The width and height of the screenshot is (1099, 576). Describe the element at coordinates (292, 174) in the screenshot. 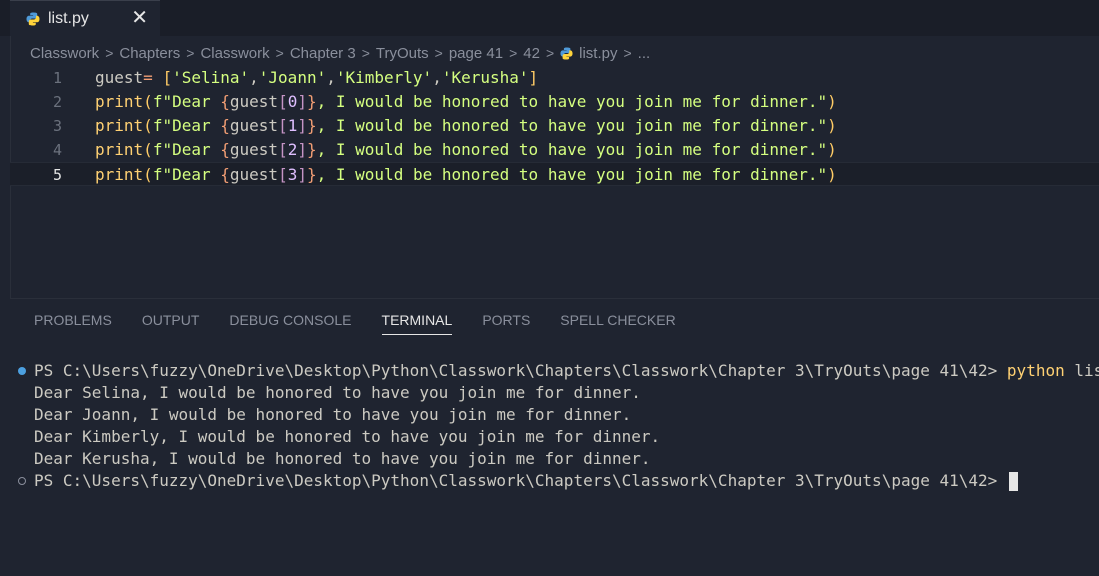

I see `code-token: 3` at that location.